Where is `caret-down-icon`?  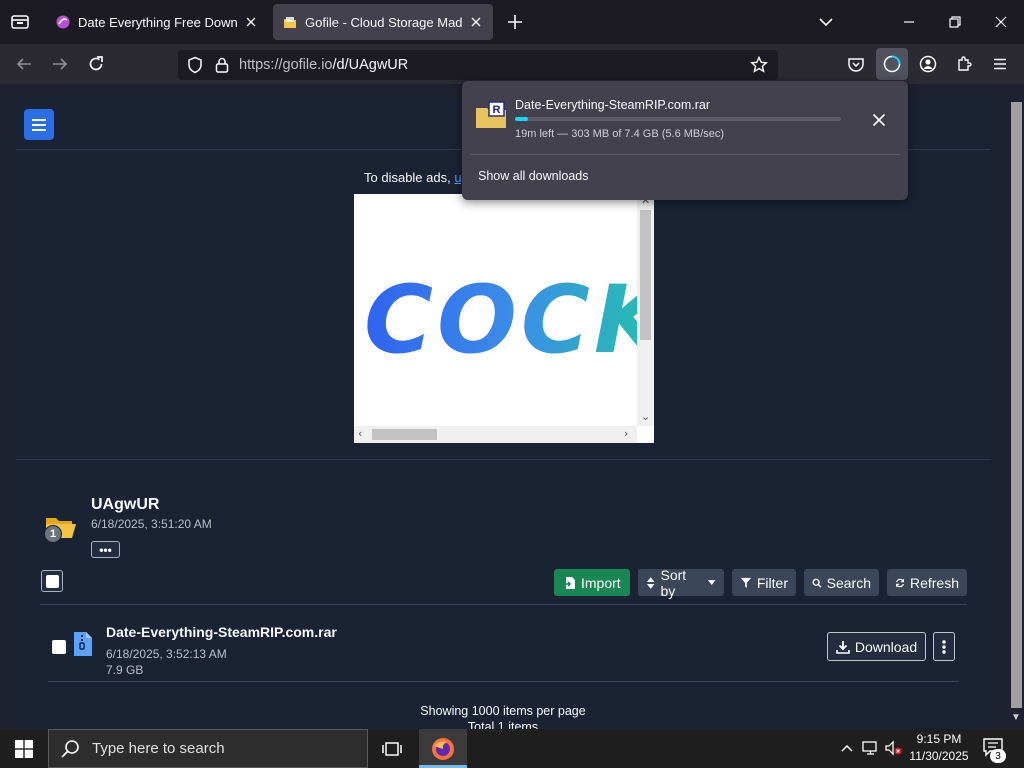
caret-down-icon is located at coordinates (711, 582).